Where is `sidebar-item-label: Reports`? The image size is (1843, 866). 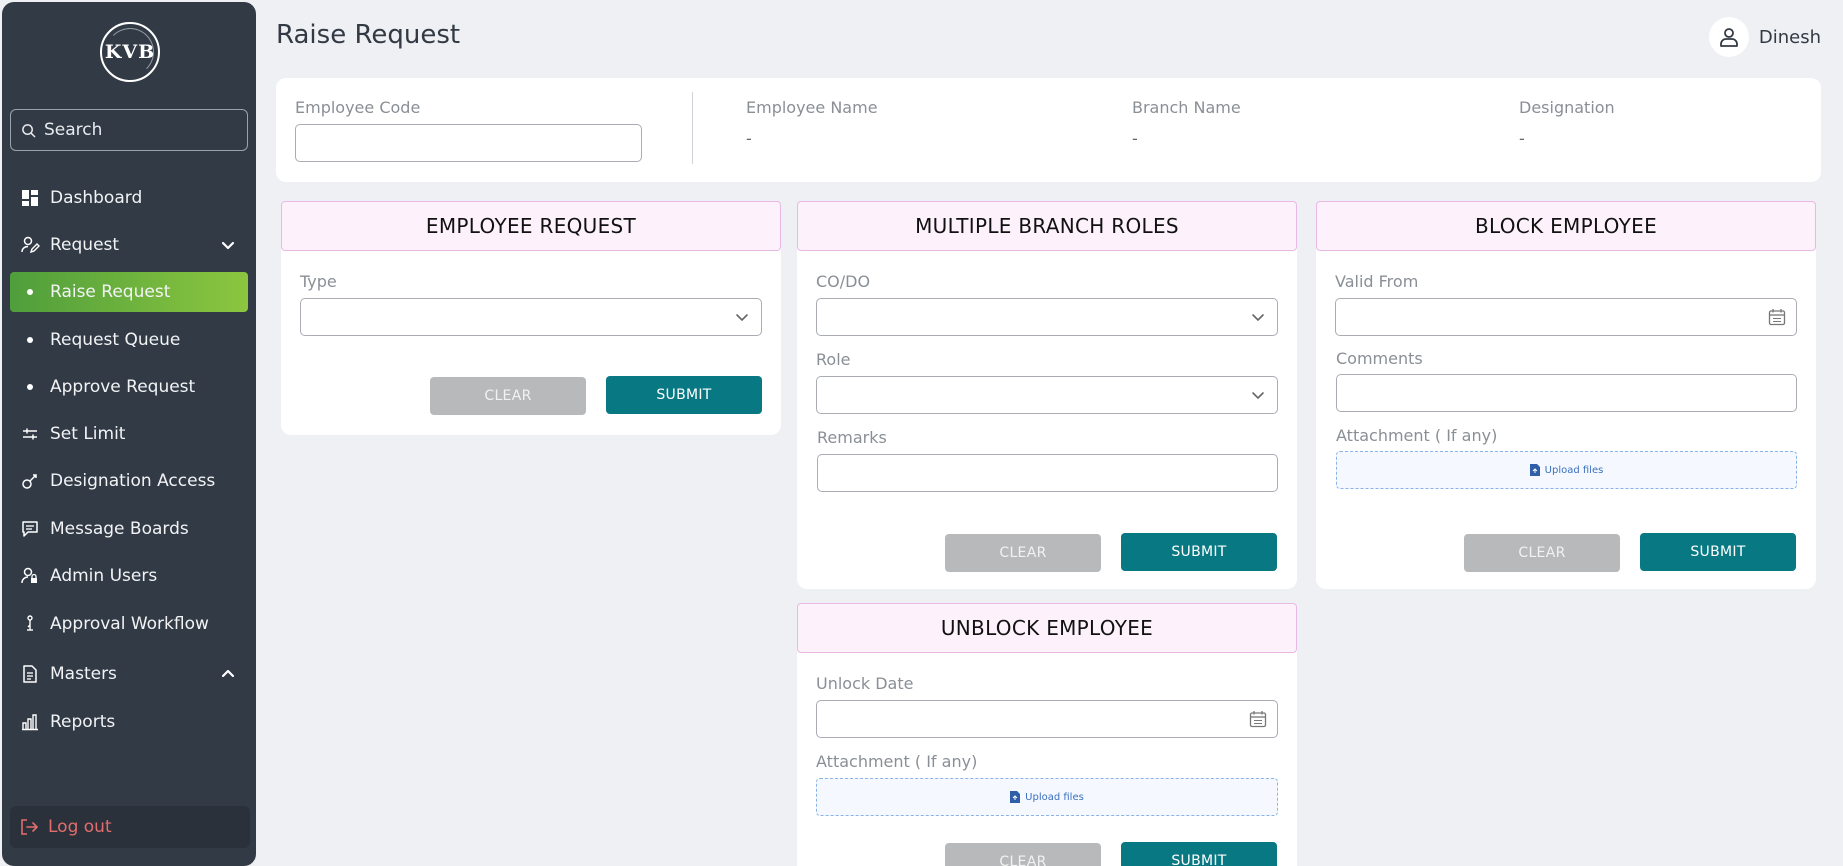 sidebar-item-label: Reports is located at coordinates (83, 722).